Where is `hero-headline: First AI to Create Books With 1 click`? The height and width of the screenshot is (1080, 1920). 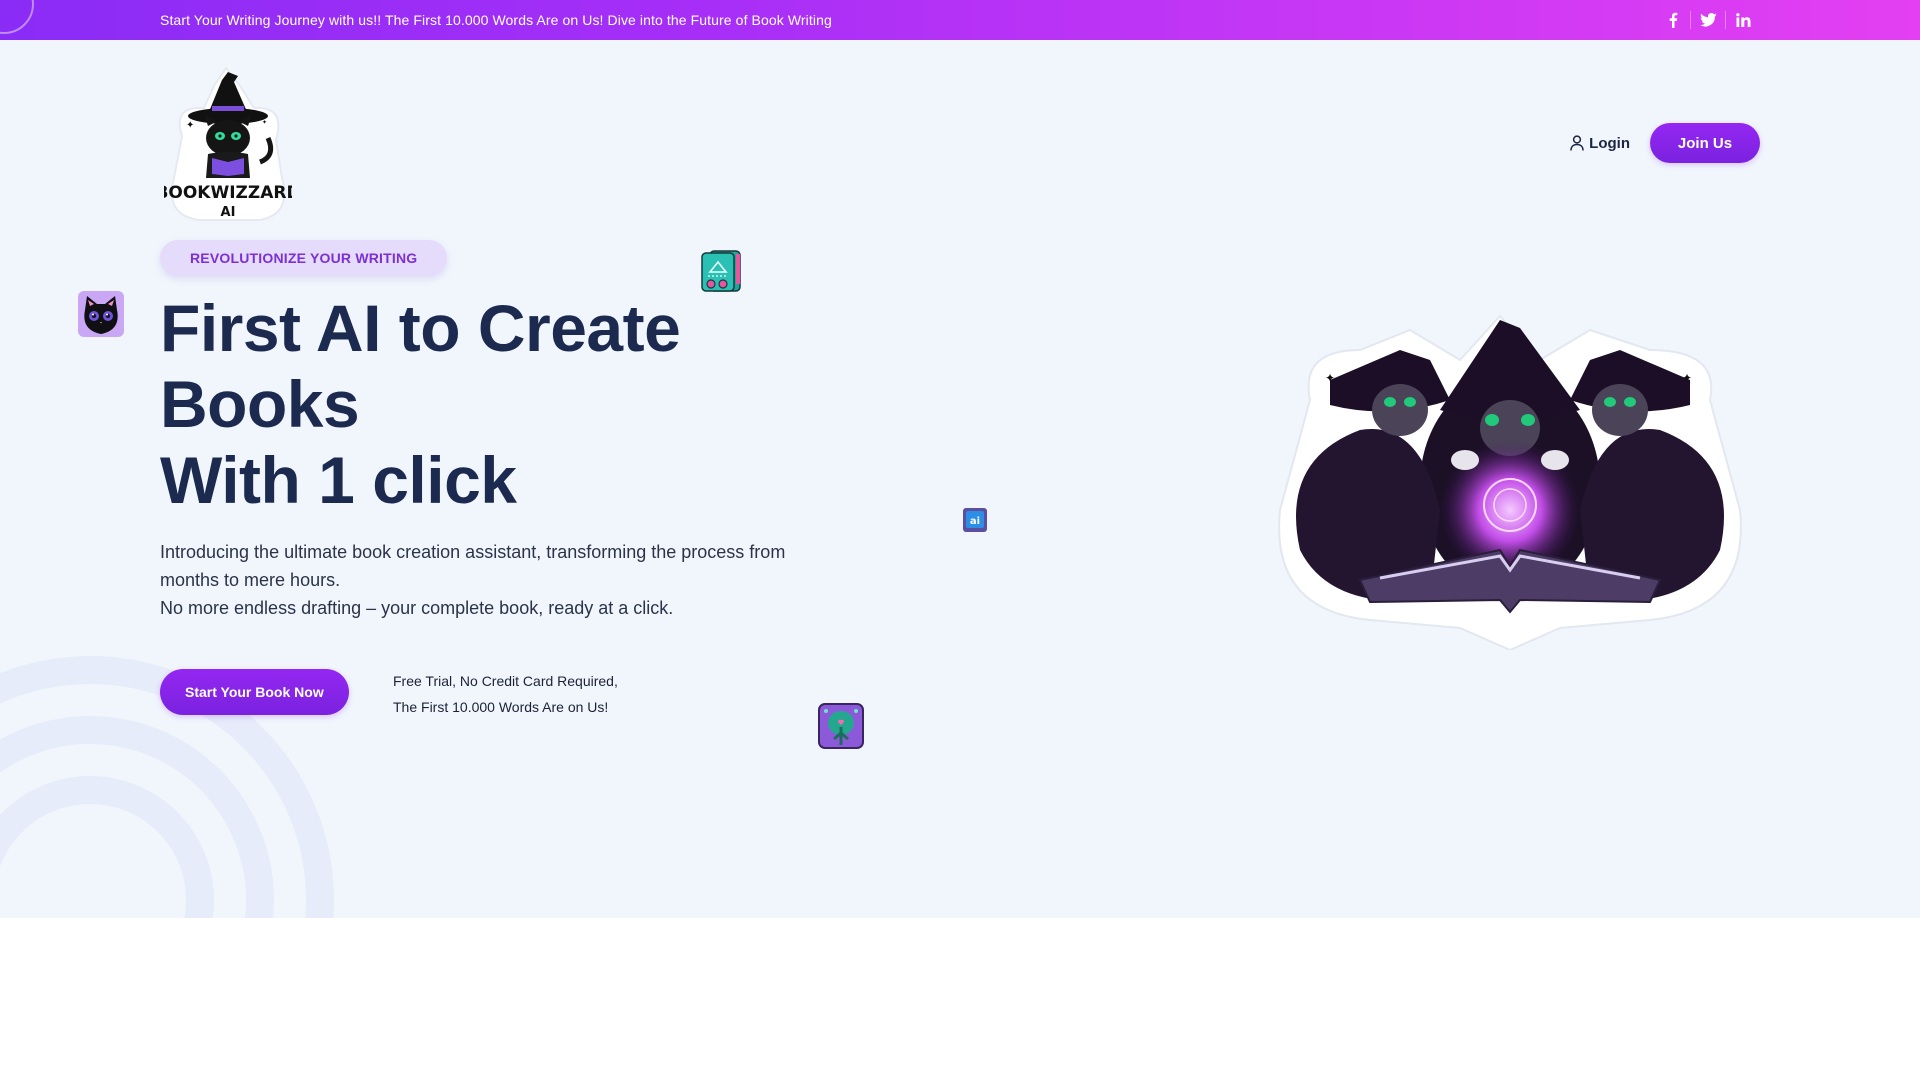
hero-headline: First AI to Create Books With 1 click is located at coordinates (510, 404).